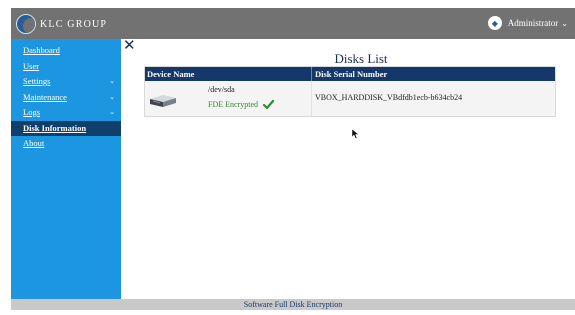 The height and width of the screenshot is (315, 575). I want to click on top-bar: KLC GROUP ◆ Administrator ⌄, so click(293, 23).